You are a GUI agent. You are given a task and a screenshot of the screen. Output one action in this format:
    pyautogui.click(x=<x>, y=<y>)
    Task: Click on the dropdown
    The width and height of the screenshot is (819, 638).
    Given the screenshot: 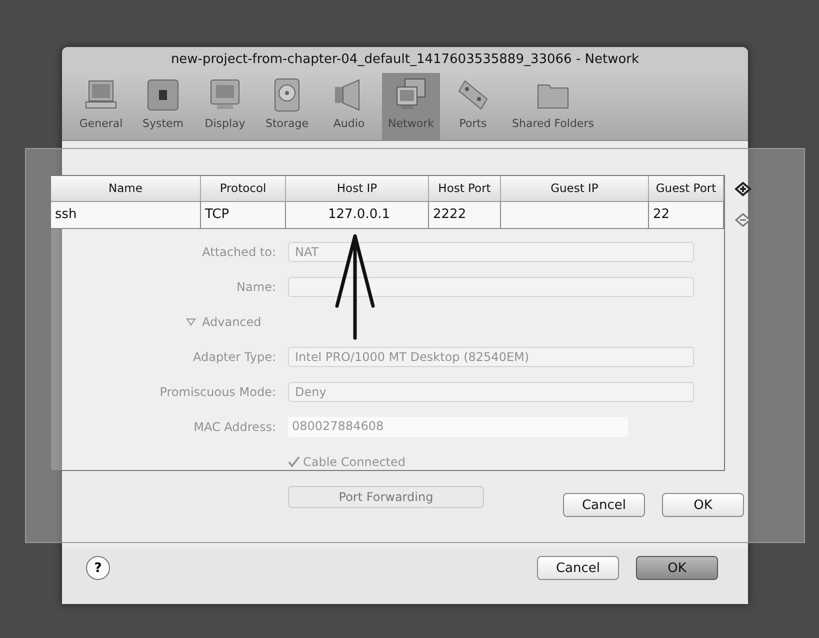 What is the action you would take?
    pyautogui.click(x=491, y=287)
    